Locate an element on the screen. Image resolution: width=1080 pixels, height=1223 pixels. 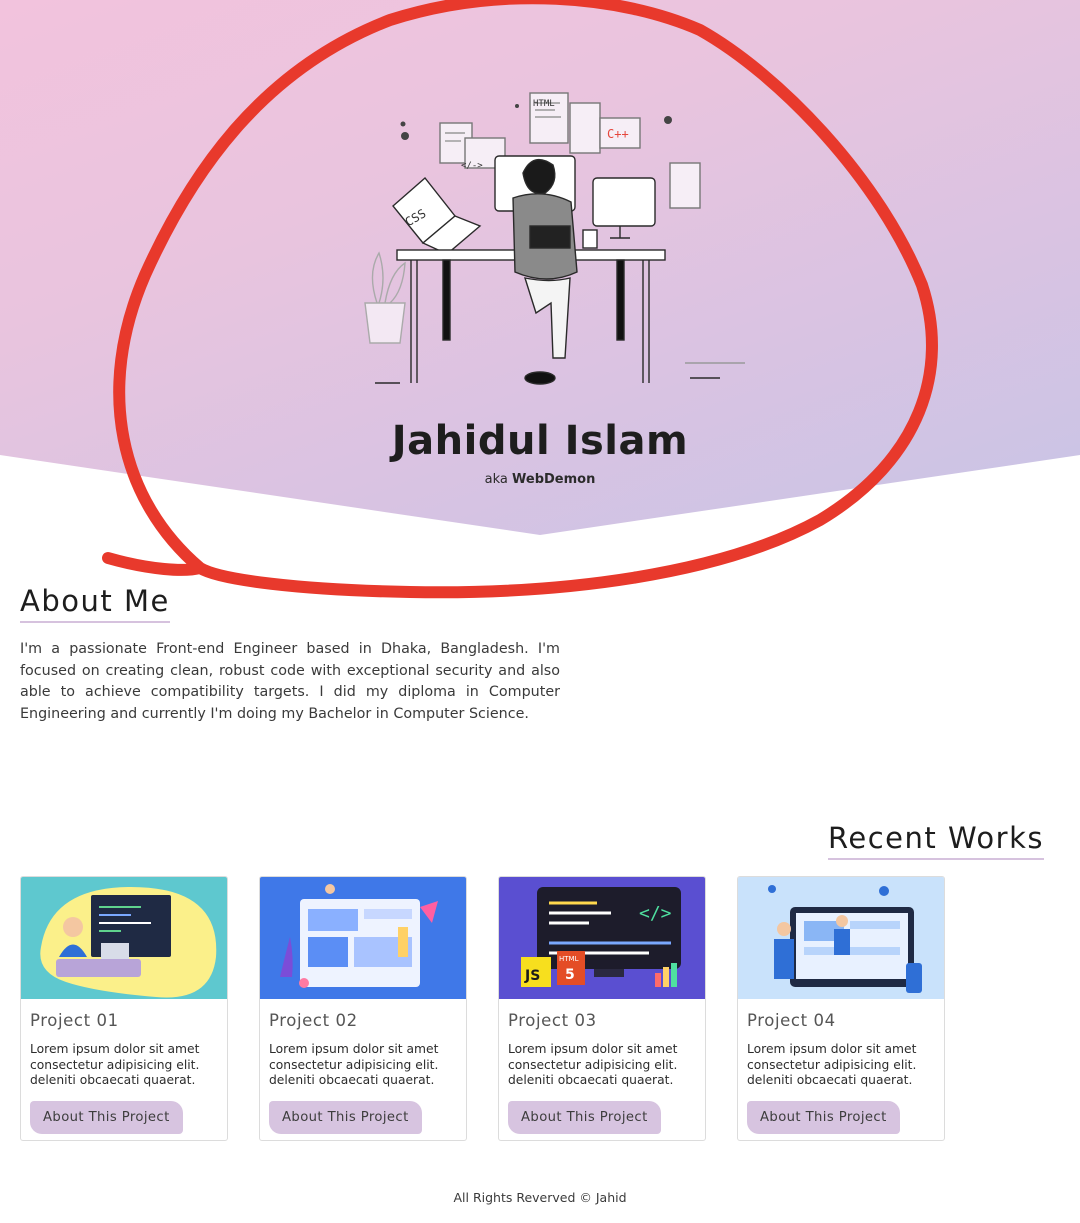
works-title: Recent Works is located at coordinates (936, 840).